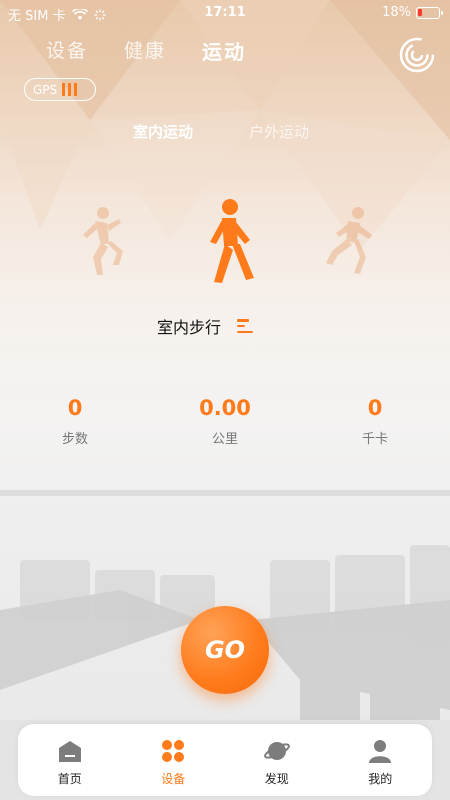 This screenshot has width=450, height=800. Describe the element at coordinates (224, 439) in the screenshot. I see `stat-distance-unit: 公里` at that location.